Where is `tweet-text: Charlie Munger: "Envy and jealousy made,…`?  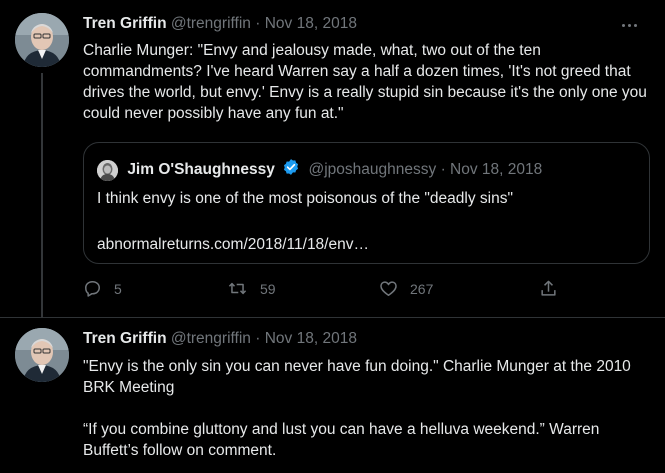
tweet-text: Charlie Munger: "Envy and jealousy made,… is located at coordinates (365, 82).